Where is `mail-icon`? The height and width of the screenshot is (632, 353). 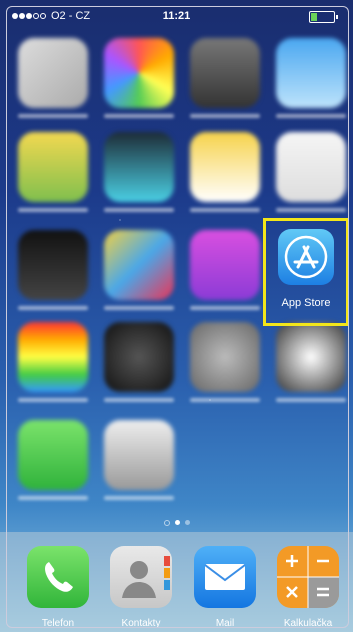 mail-icon is located at coordinates (225, 577).